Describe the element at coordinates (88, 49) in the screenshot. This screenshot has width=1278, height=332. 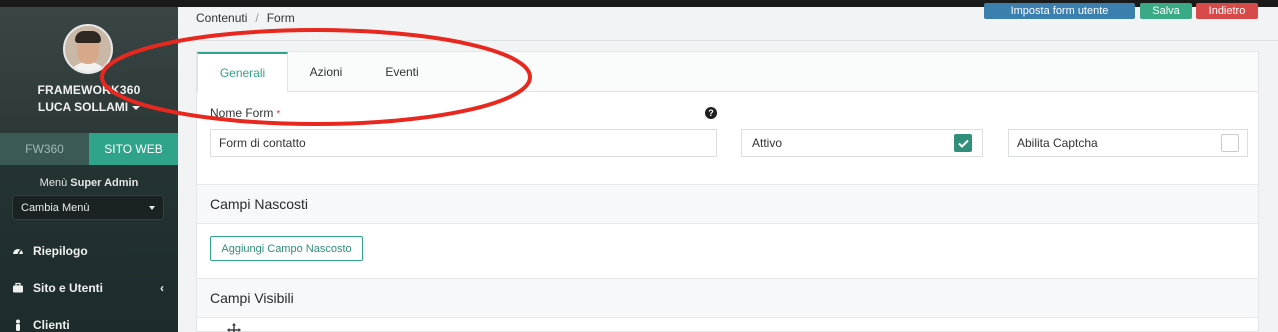
I see `avatar` at that location.